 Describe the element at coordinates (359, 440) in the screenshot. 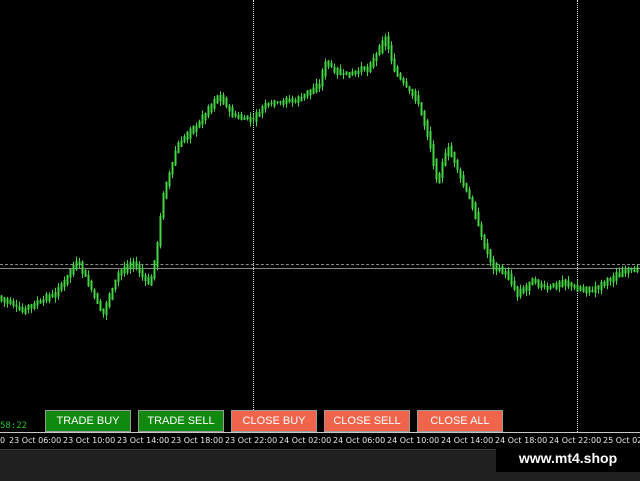

I see `axis-tick-label: 24 Oct 06:00` at that location.